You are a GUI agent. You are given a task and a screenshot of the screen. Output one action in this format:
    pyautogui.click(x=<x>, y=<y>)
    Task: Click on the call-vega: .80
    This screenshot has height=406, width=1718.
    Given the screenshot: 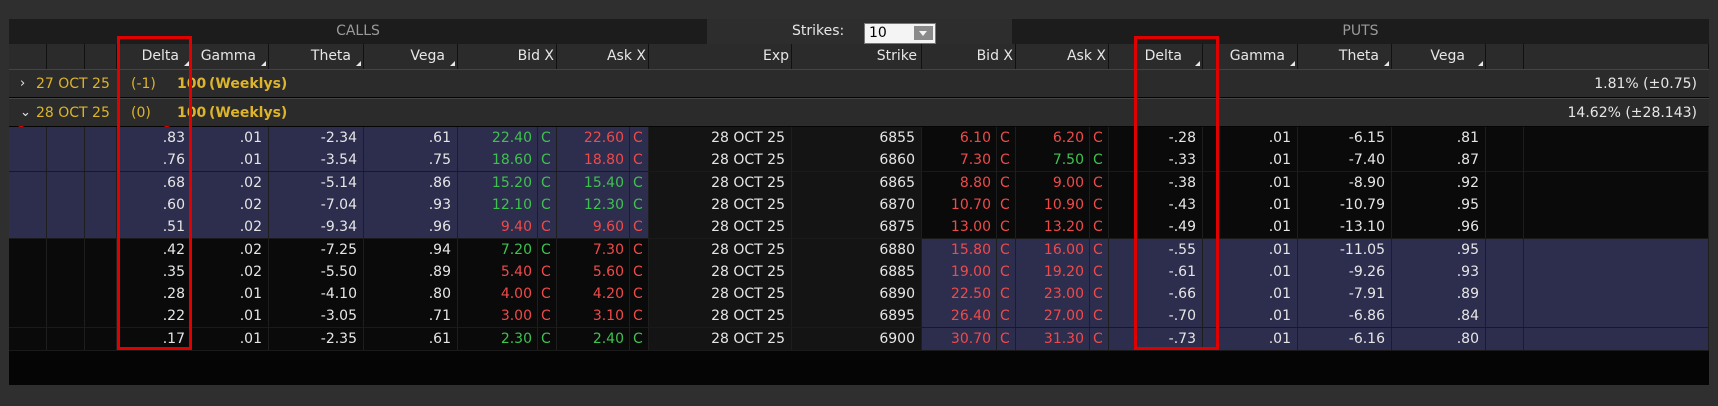 What is the action you would take?
    pyautogui.click(x=411, y=294)
    